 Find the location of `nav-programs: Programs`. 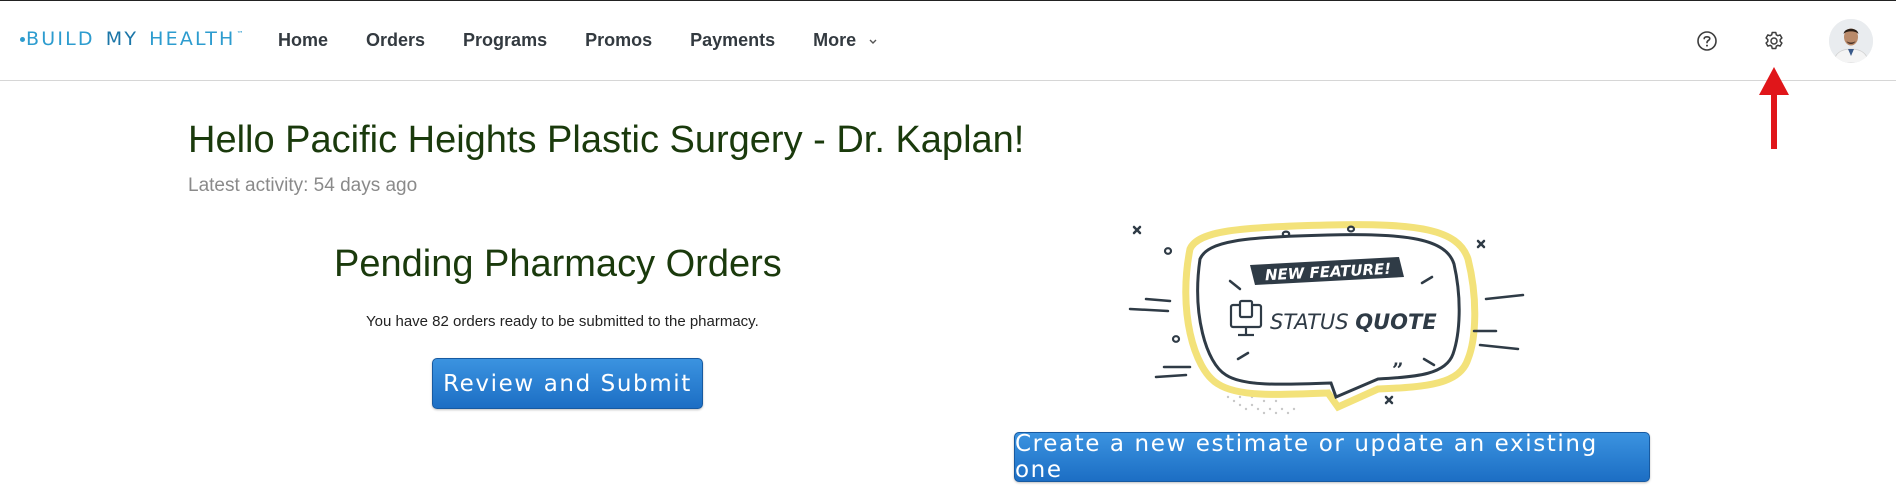

nav-programs: Programs is located at coordinates (505, 40).